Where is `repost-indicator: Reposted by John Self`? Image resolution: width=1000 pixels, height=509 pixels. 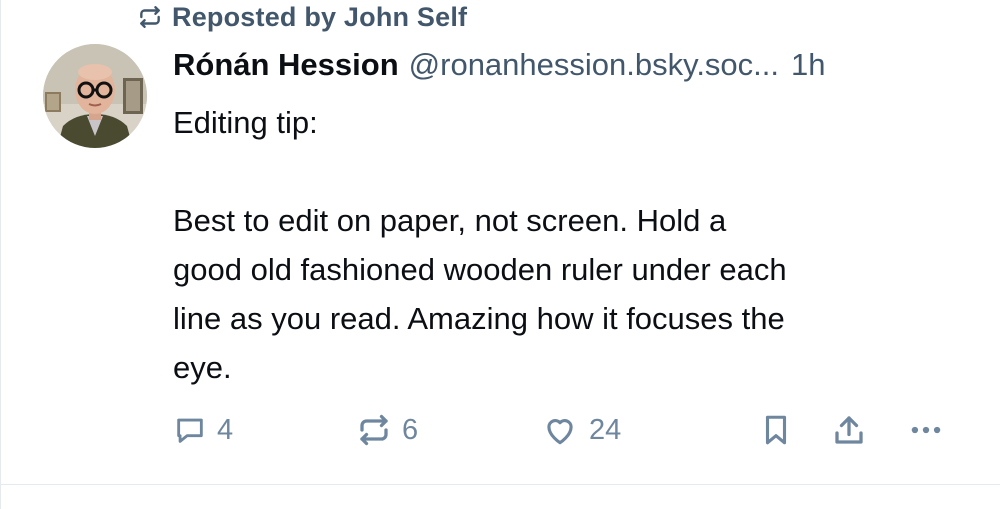
repost-indicator: Reposted by John Self is located at coordinates (302, 17).